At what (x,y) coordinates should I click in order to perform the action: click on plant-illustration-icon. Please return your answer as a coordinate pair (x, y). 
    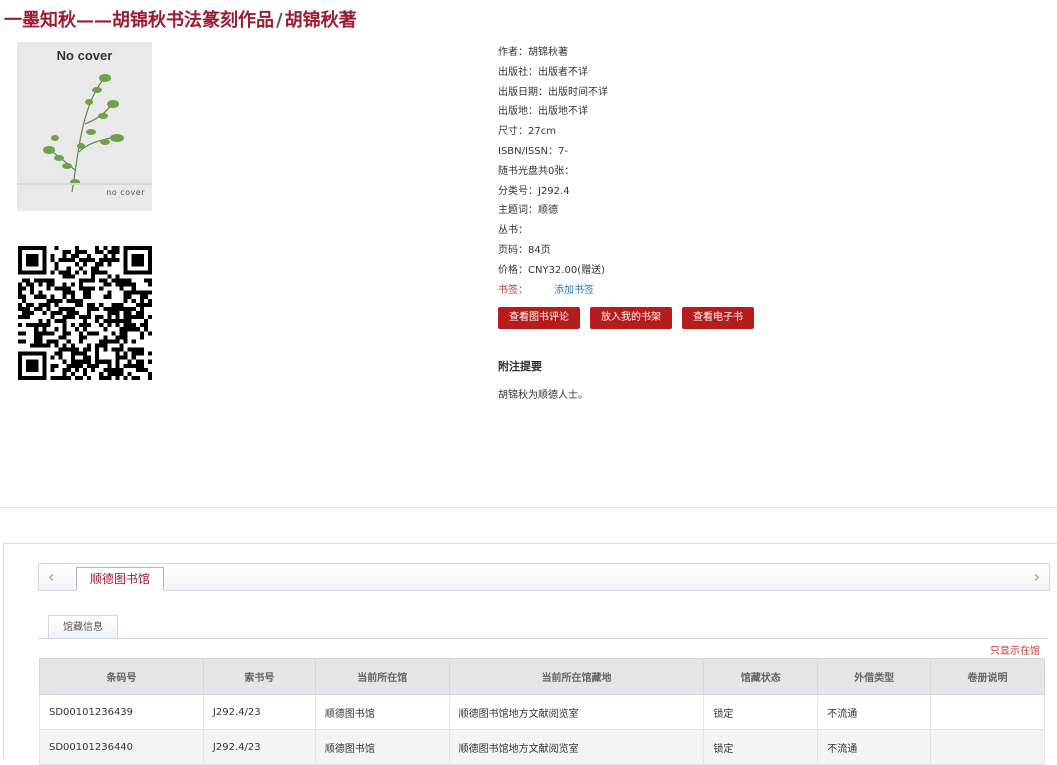
    Looking at the image, I should click on (83, 133).